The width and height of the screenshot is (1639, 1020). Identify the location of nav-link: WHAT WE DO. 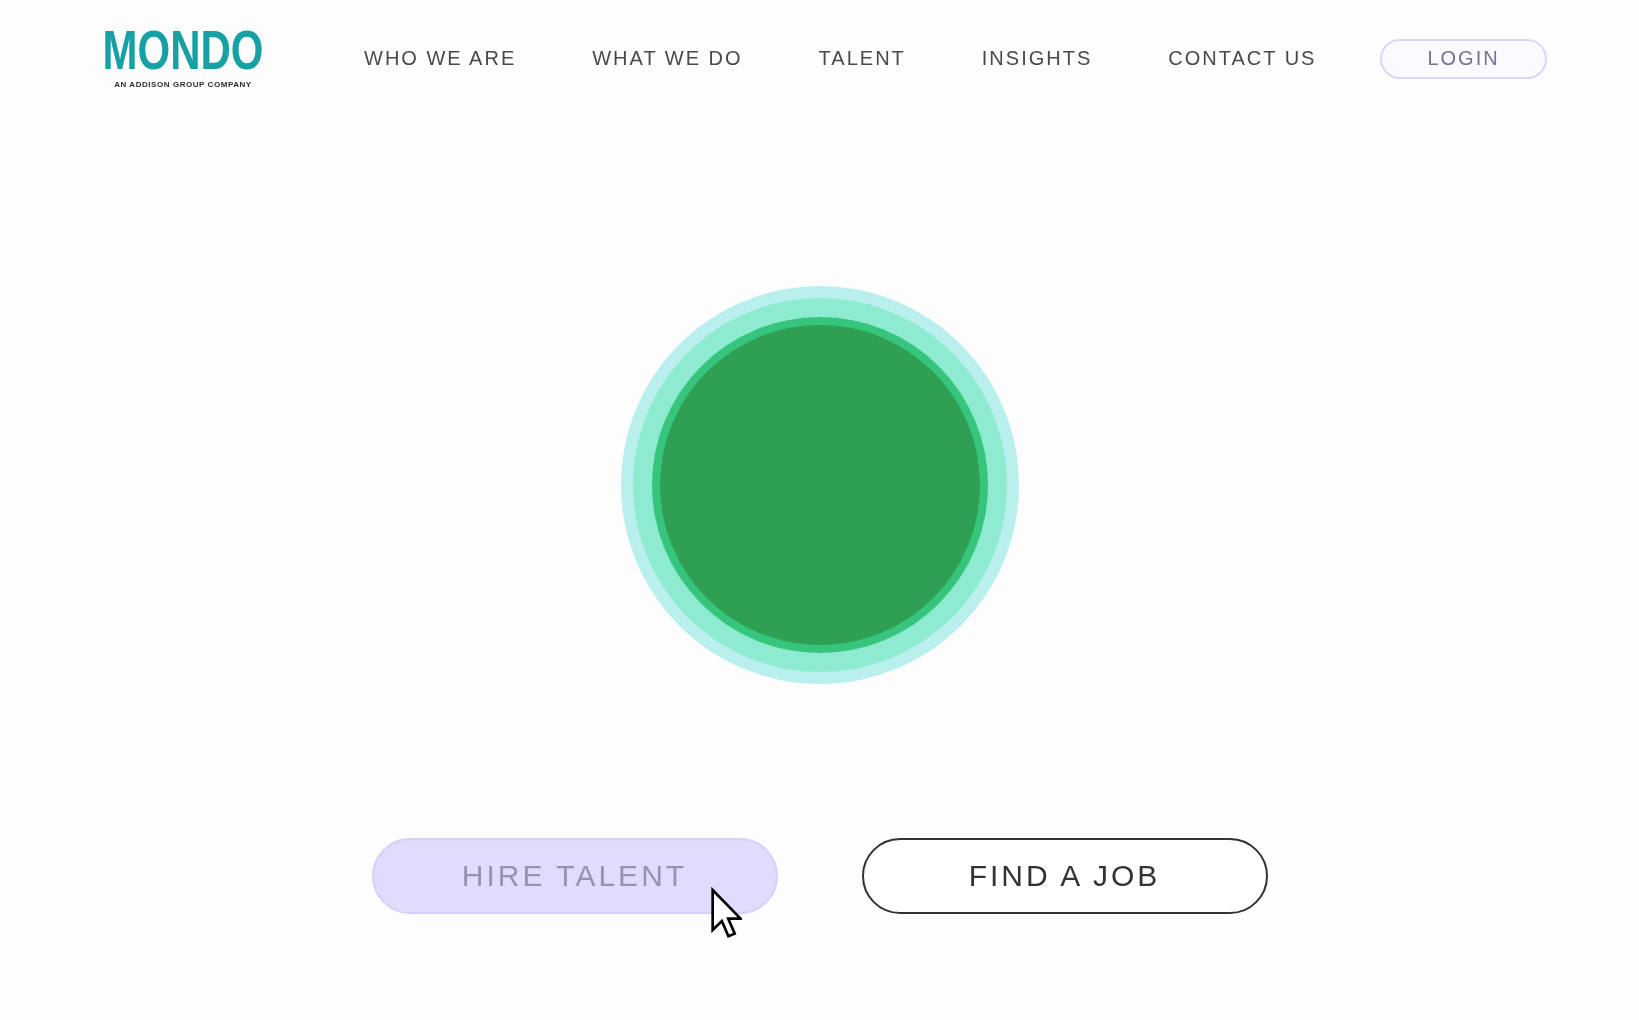
(667, 58).